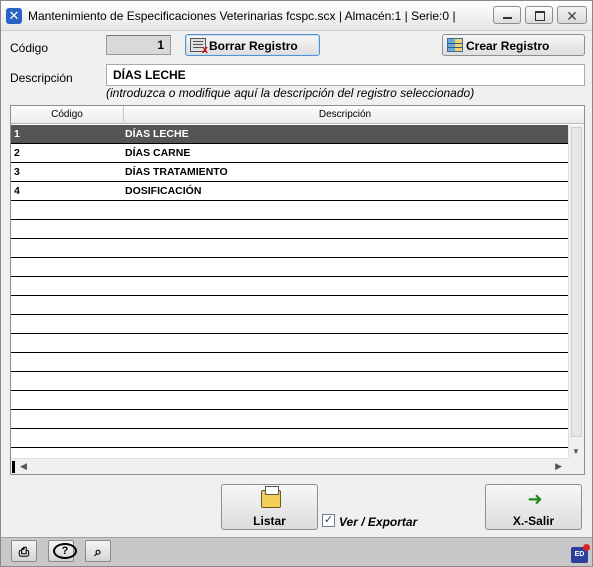 This screenshot has width=593, height=567. I want to click on cell-descripcion: DÍAS CARNE, so click(158, 153).